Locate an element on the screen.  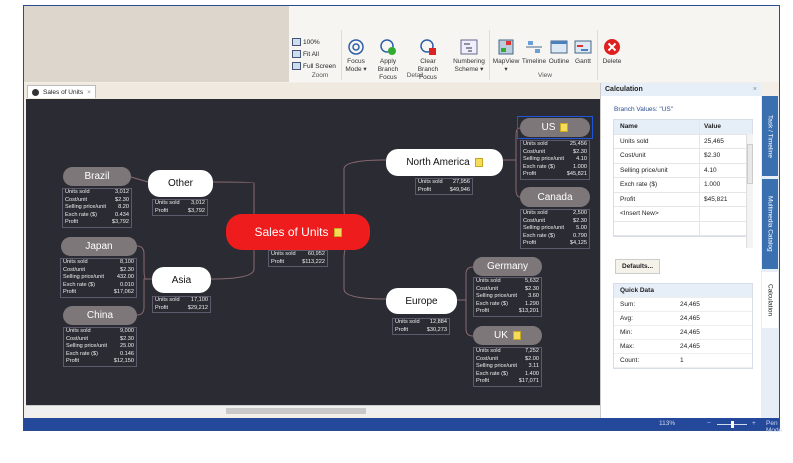
zoom-100-button: 100% is located at coordinates (306, 42).